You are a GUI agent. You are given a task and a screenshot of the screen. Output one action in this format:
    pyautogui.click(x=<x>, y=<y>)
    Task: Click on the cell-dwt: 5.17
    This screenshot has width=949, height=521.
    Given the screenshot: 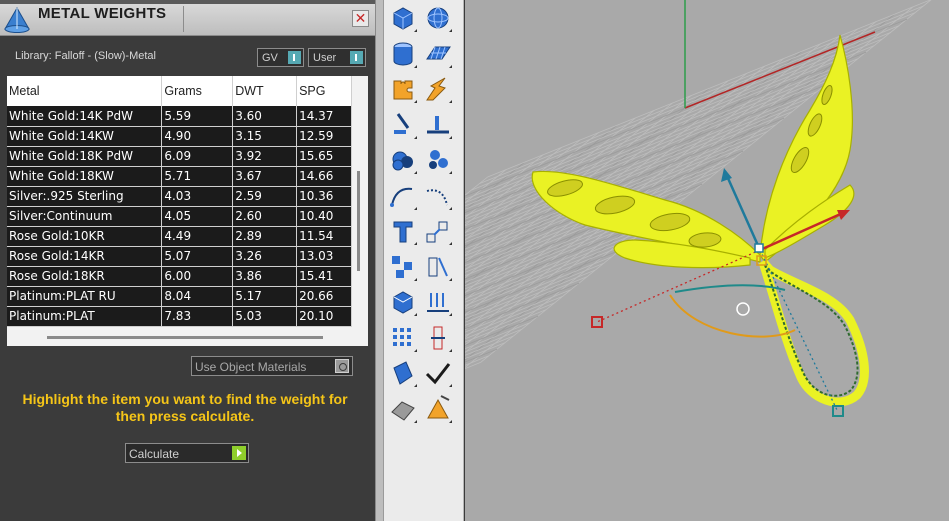 What is the action you would take?
    pyautogui.click(x=265, y=296)
    